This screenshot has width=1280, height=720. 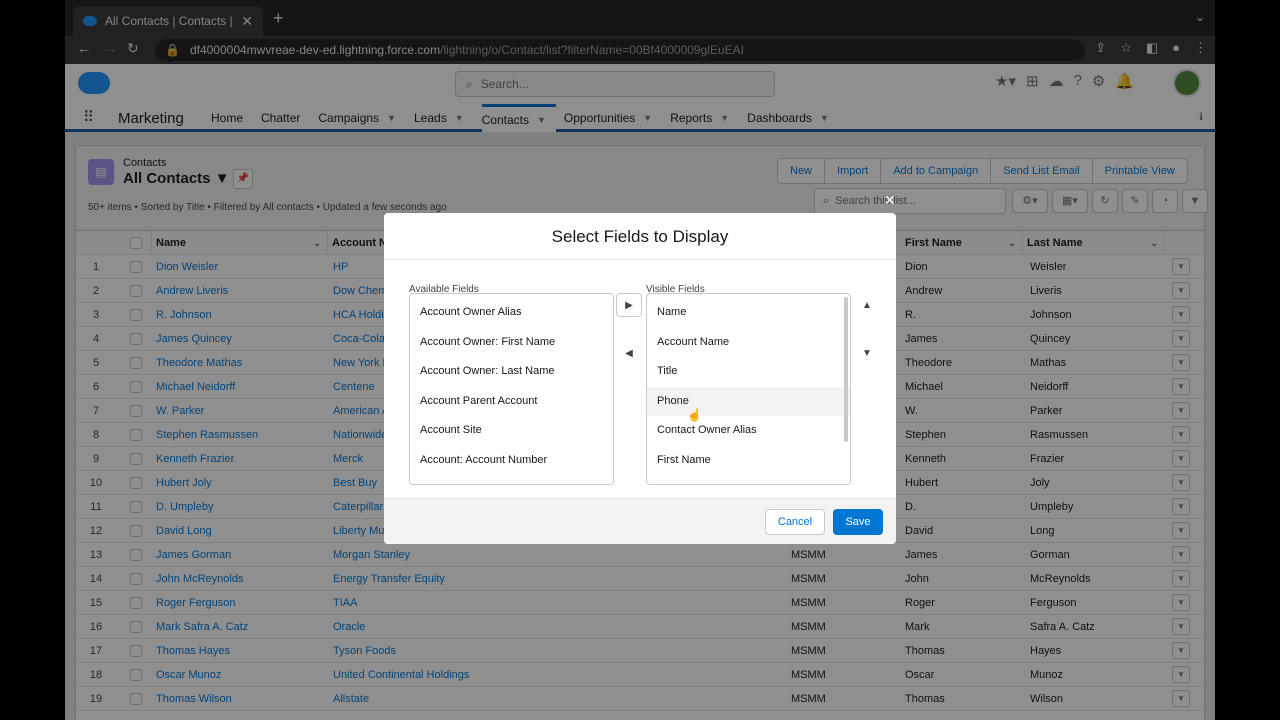 I want to click on cancel-button: Cancel, so click(x=795, y=522).